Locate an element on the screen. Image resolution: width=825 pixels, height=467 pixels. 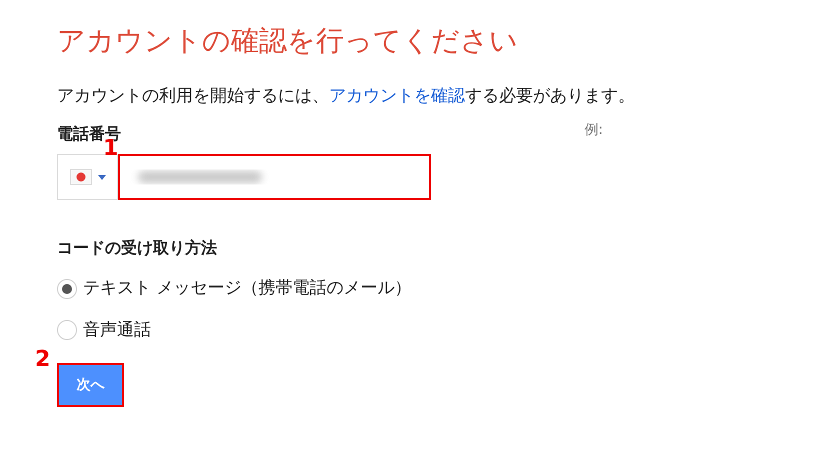
verify-link: アカウントを確認 is located at coordinates (397, 96).